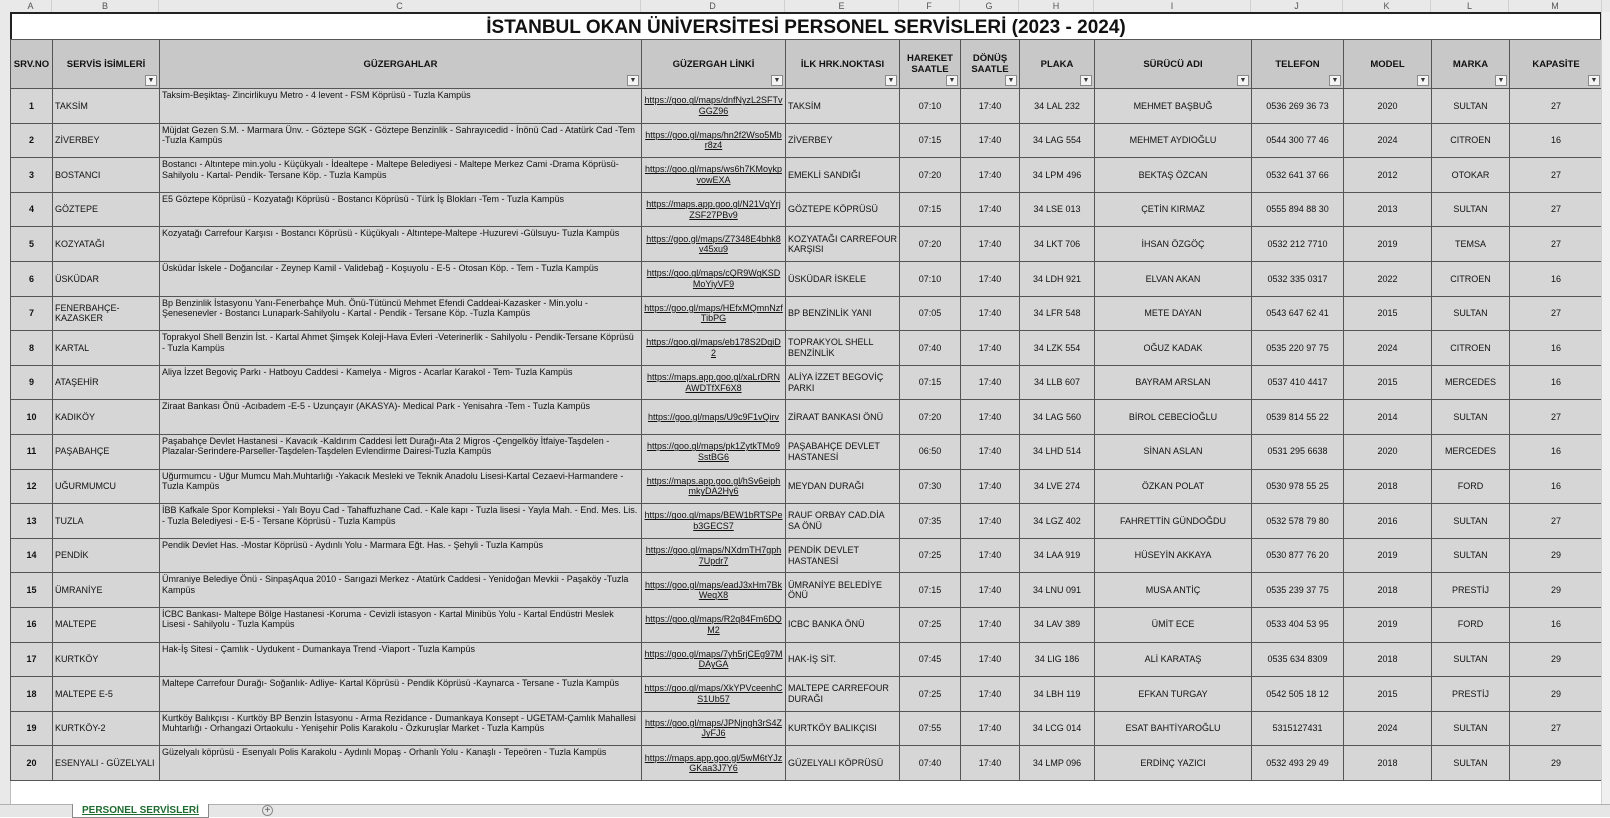 This screenshot has height=818, width=1610. Describe the element at coordinates (1173, 728) in the screenshot. I see `cell-driver: ESAT BAHTİYAROĞLU` at that location.